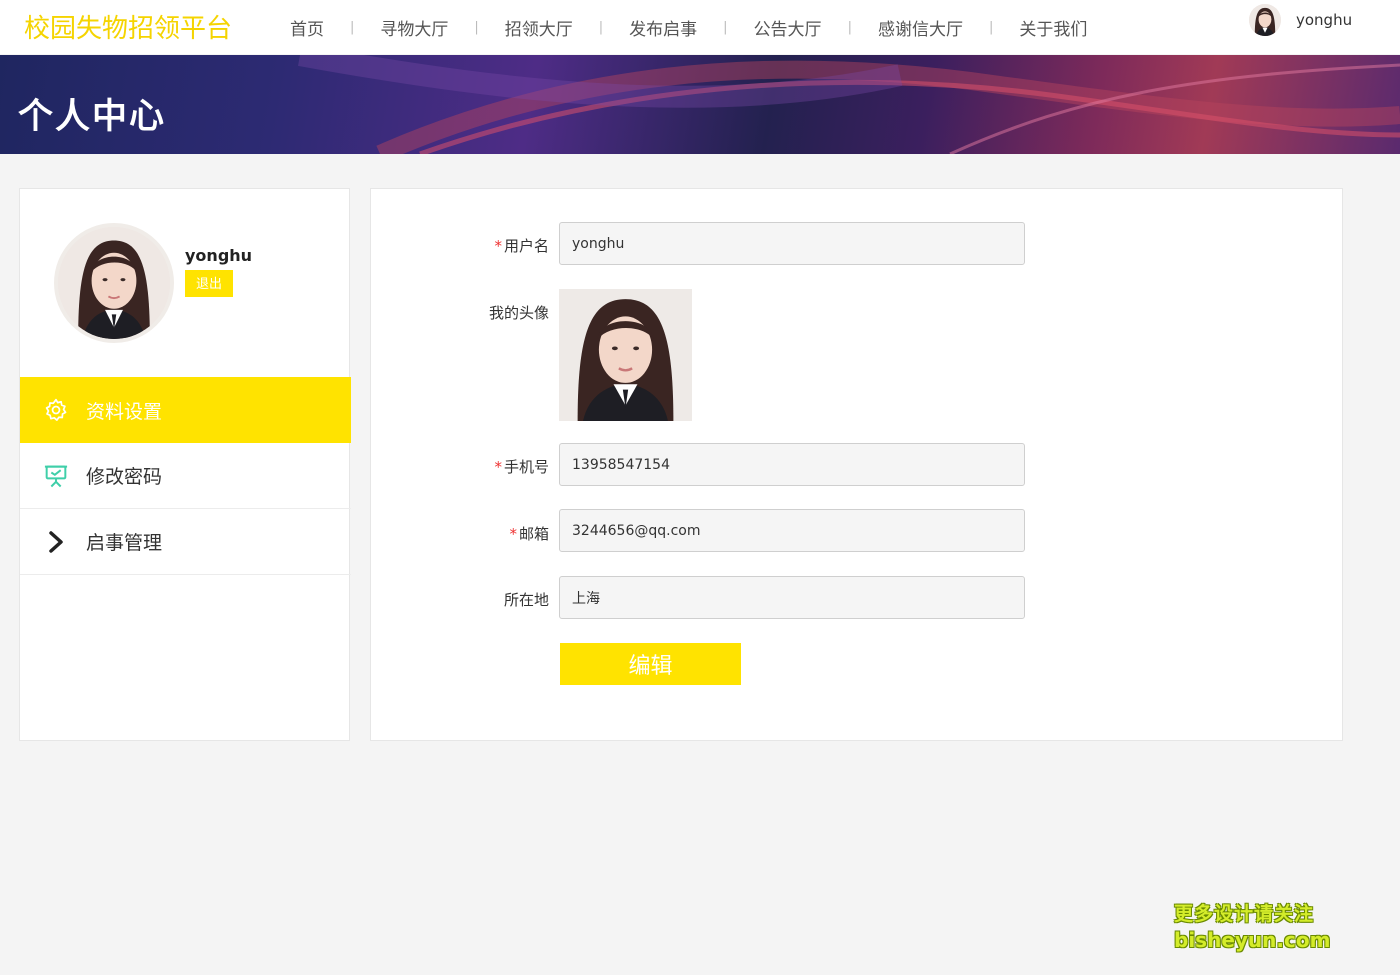 Image resolution: width=1400 pixels, height=975 pixels. I want to click on avatar-upload-image, so click(625, 355).